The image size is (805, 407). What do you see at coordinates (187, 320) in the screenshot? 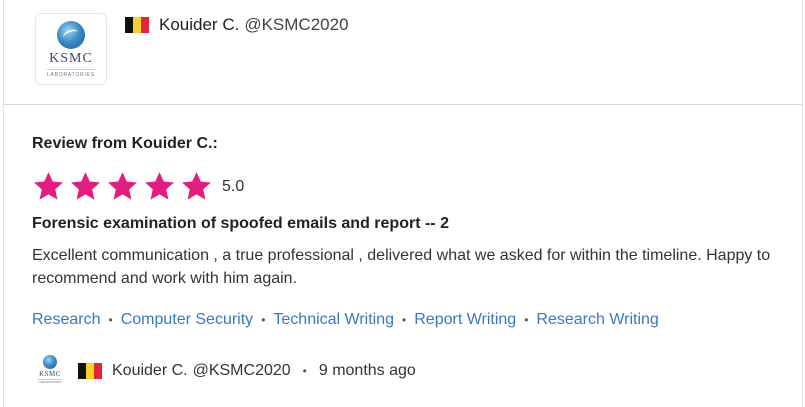
I see `tag-computer-security: Computer Security` at bounding box center [187, 320].